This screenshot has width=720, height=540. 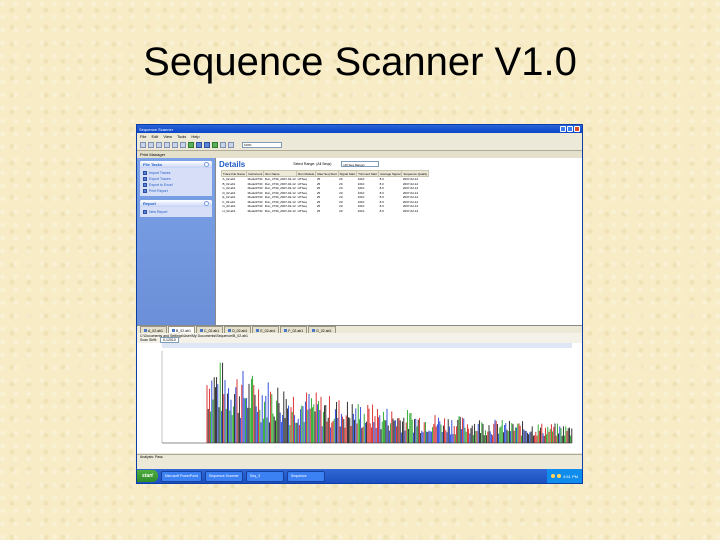 What do you see at coordinates (231, 145) in the screenshot?
I see `zoom-out-icon` at bounding box center [231, 145].